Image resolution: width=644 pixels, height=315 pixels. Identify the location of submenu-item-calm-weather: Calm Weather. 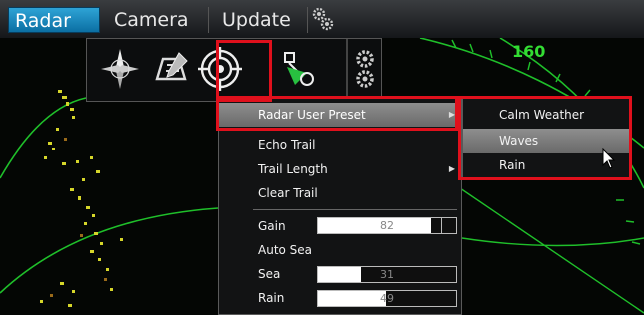
(546, 115).